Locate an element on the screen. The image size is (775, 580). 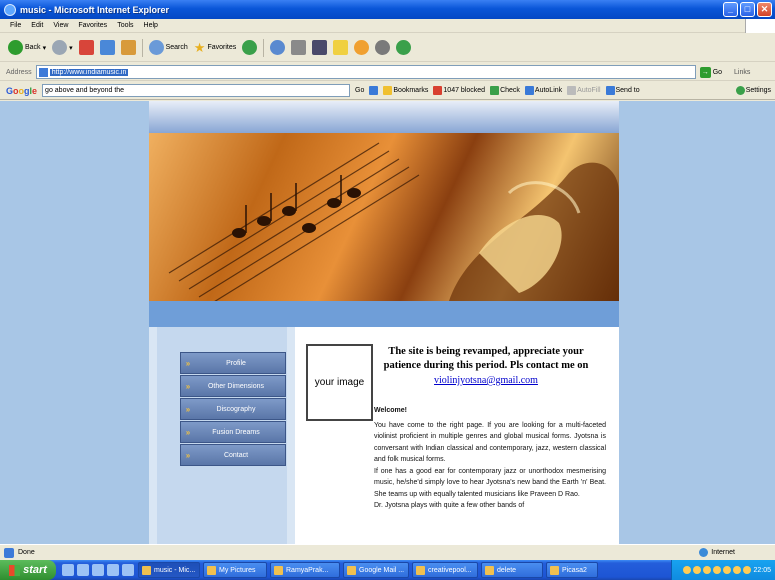
banner-bottom-band is located at coordinates (384, 314).